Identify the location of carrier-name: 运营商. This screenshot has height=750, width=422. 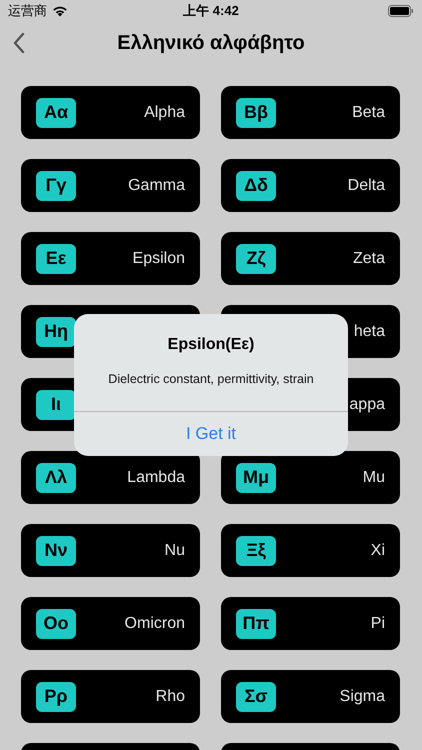
(27, 11).